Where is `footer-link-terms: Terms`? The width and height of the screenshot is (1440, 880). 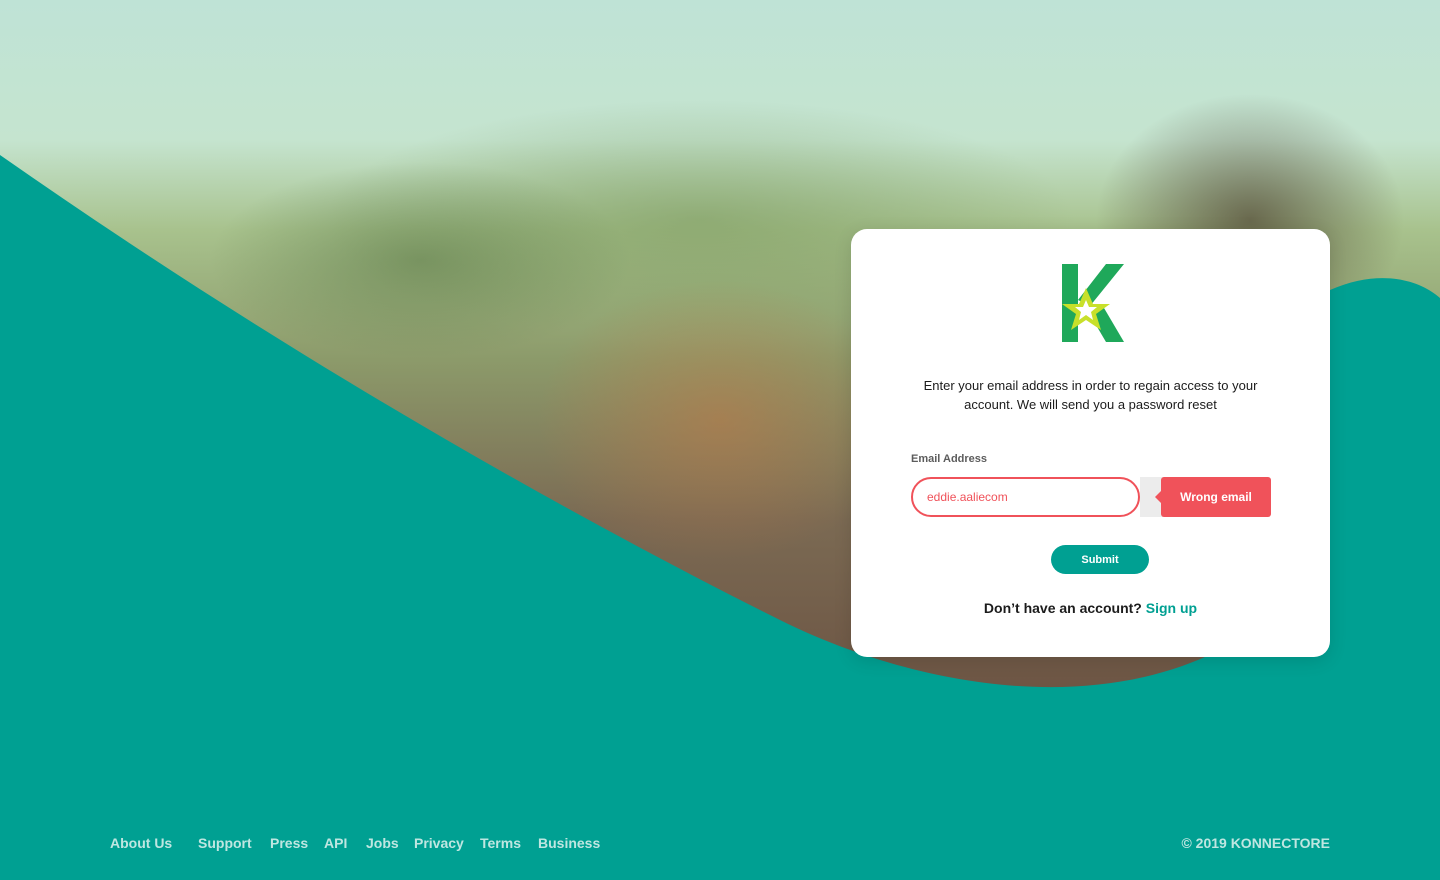 footer-link-terms: Terms is located at coordinates (500, 843).